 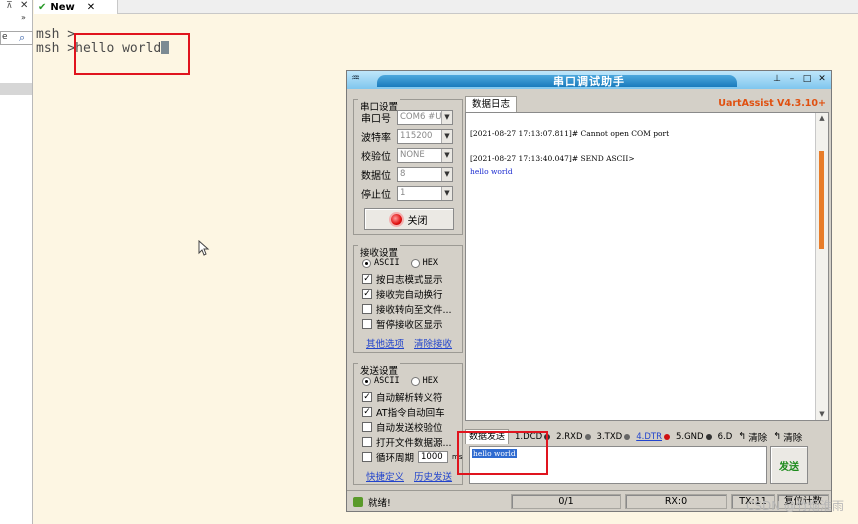 I want to click on recv-ascii-label: ASCII, so click(x=387, y=263).